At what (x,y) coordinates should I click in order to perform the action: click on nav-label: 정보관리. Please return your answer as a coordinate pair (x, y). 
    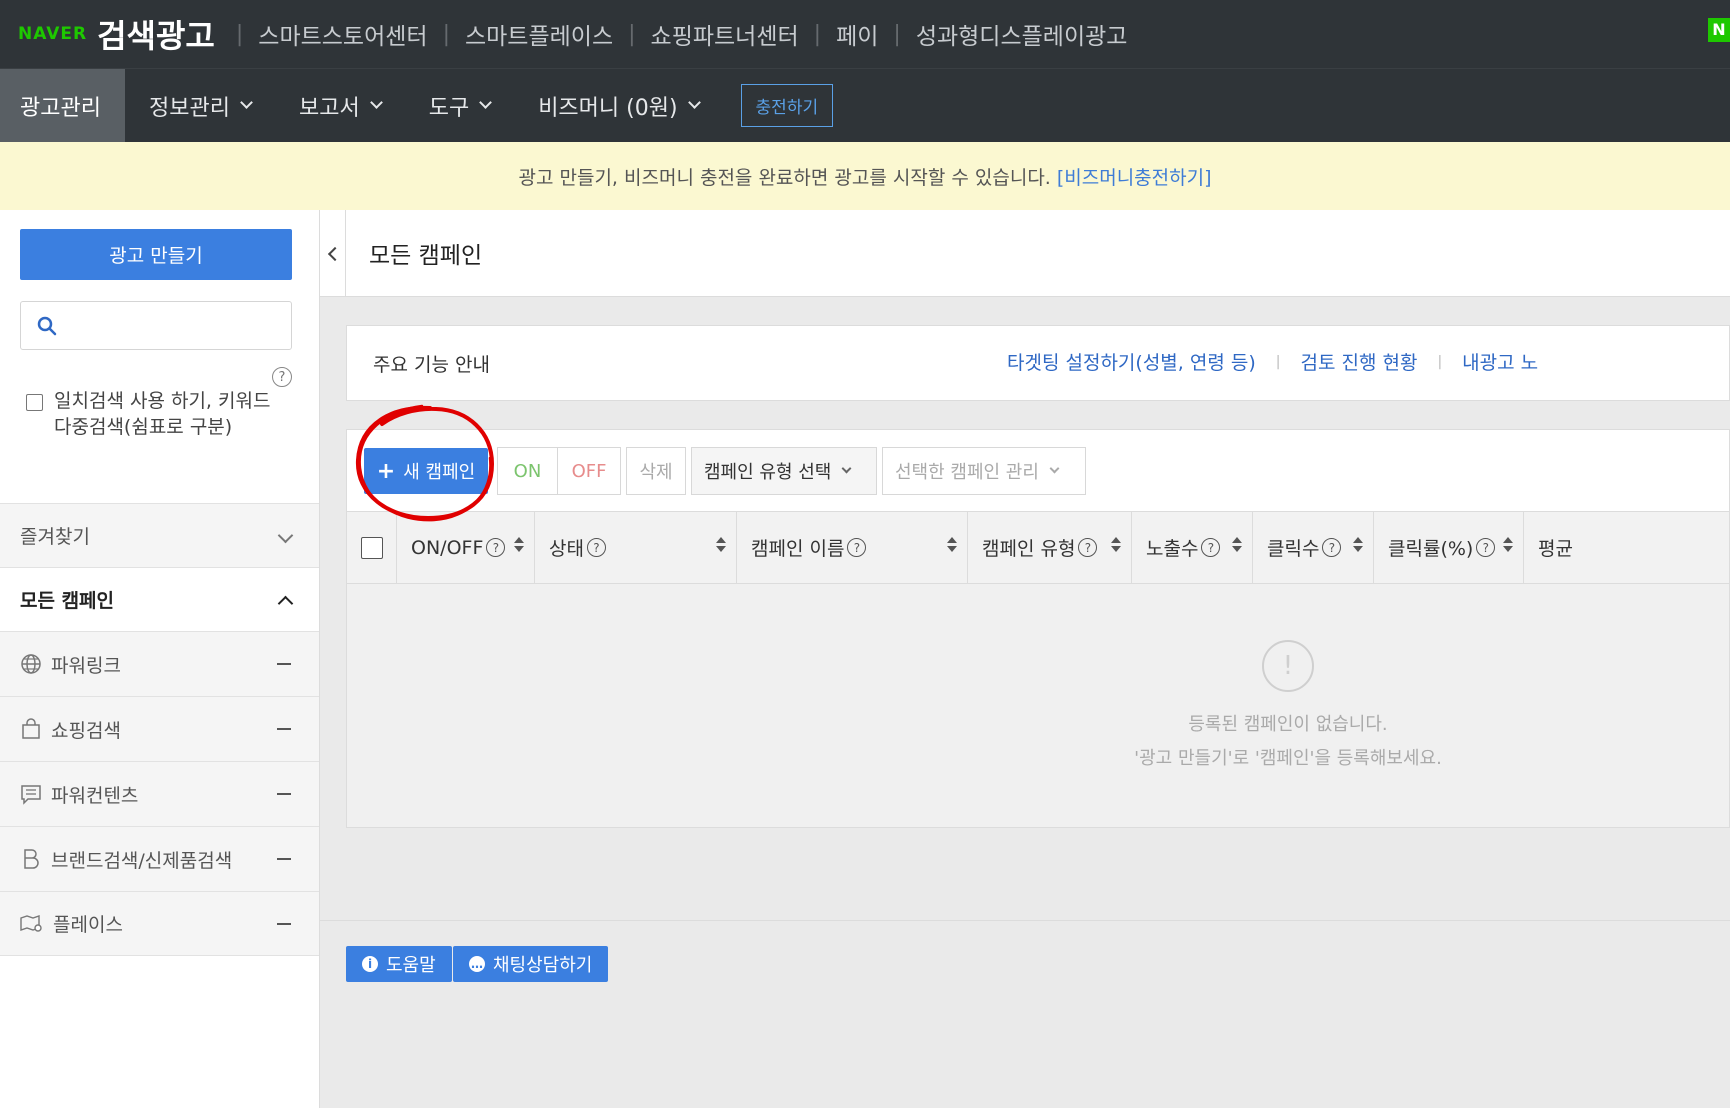
    Looking at the image, I should click on (189, 108).